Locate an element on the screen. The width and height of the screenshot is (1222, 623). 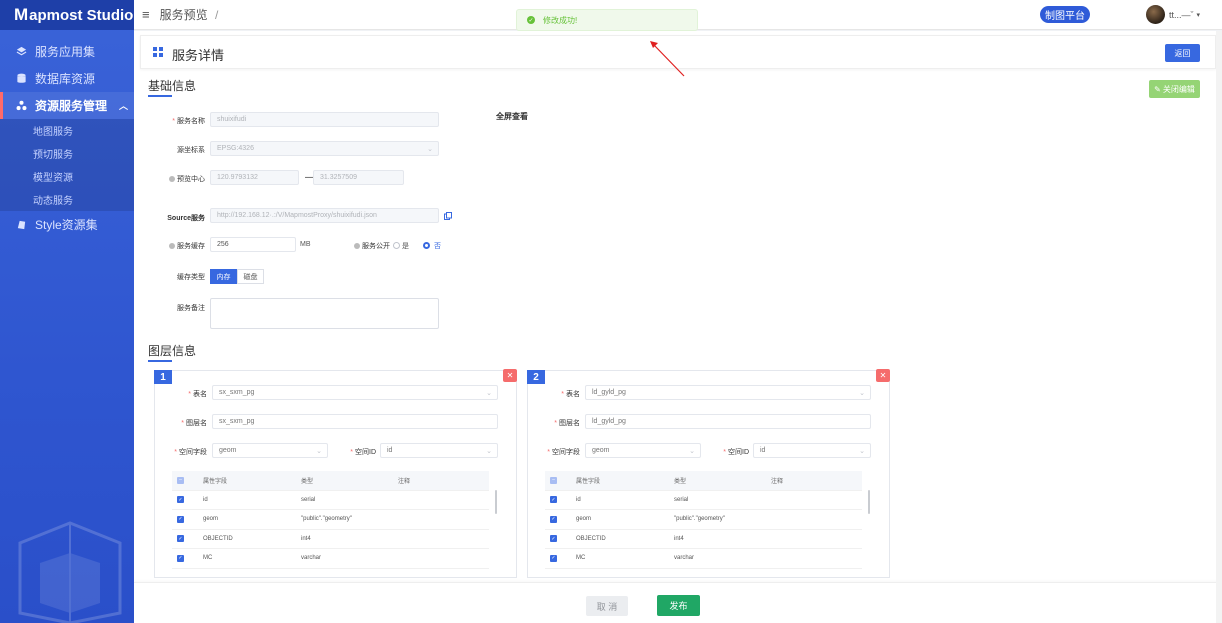
decorative-map-icon is located at coordinates (70, 572).